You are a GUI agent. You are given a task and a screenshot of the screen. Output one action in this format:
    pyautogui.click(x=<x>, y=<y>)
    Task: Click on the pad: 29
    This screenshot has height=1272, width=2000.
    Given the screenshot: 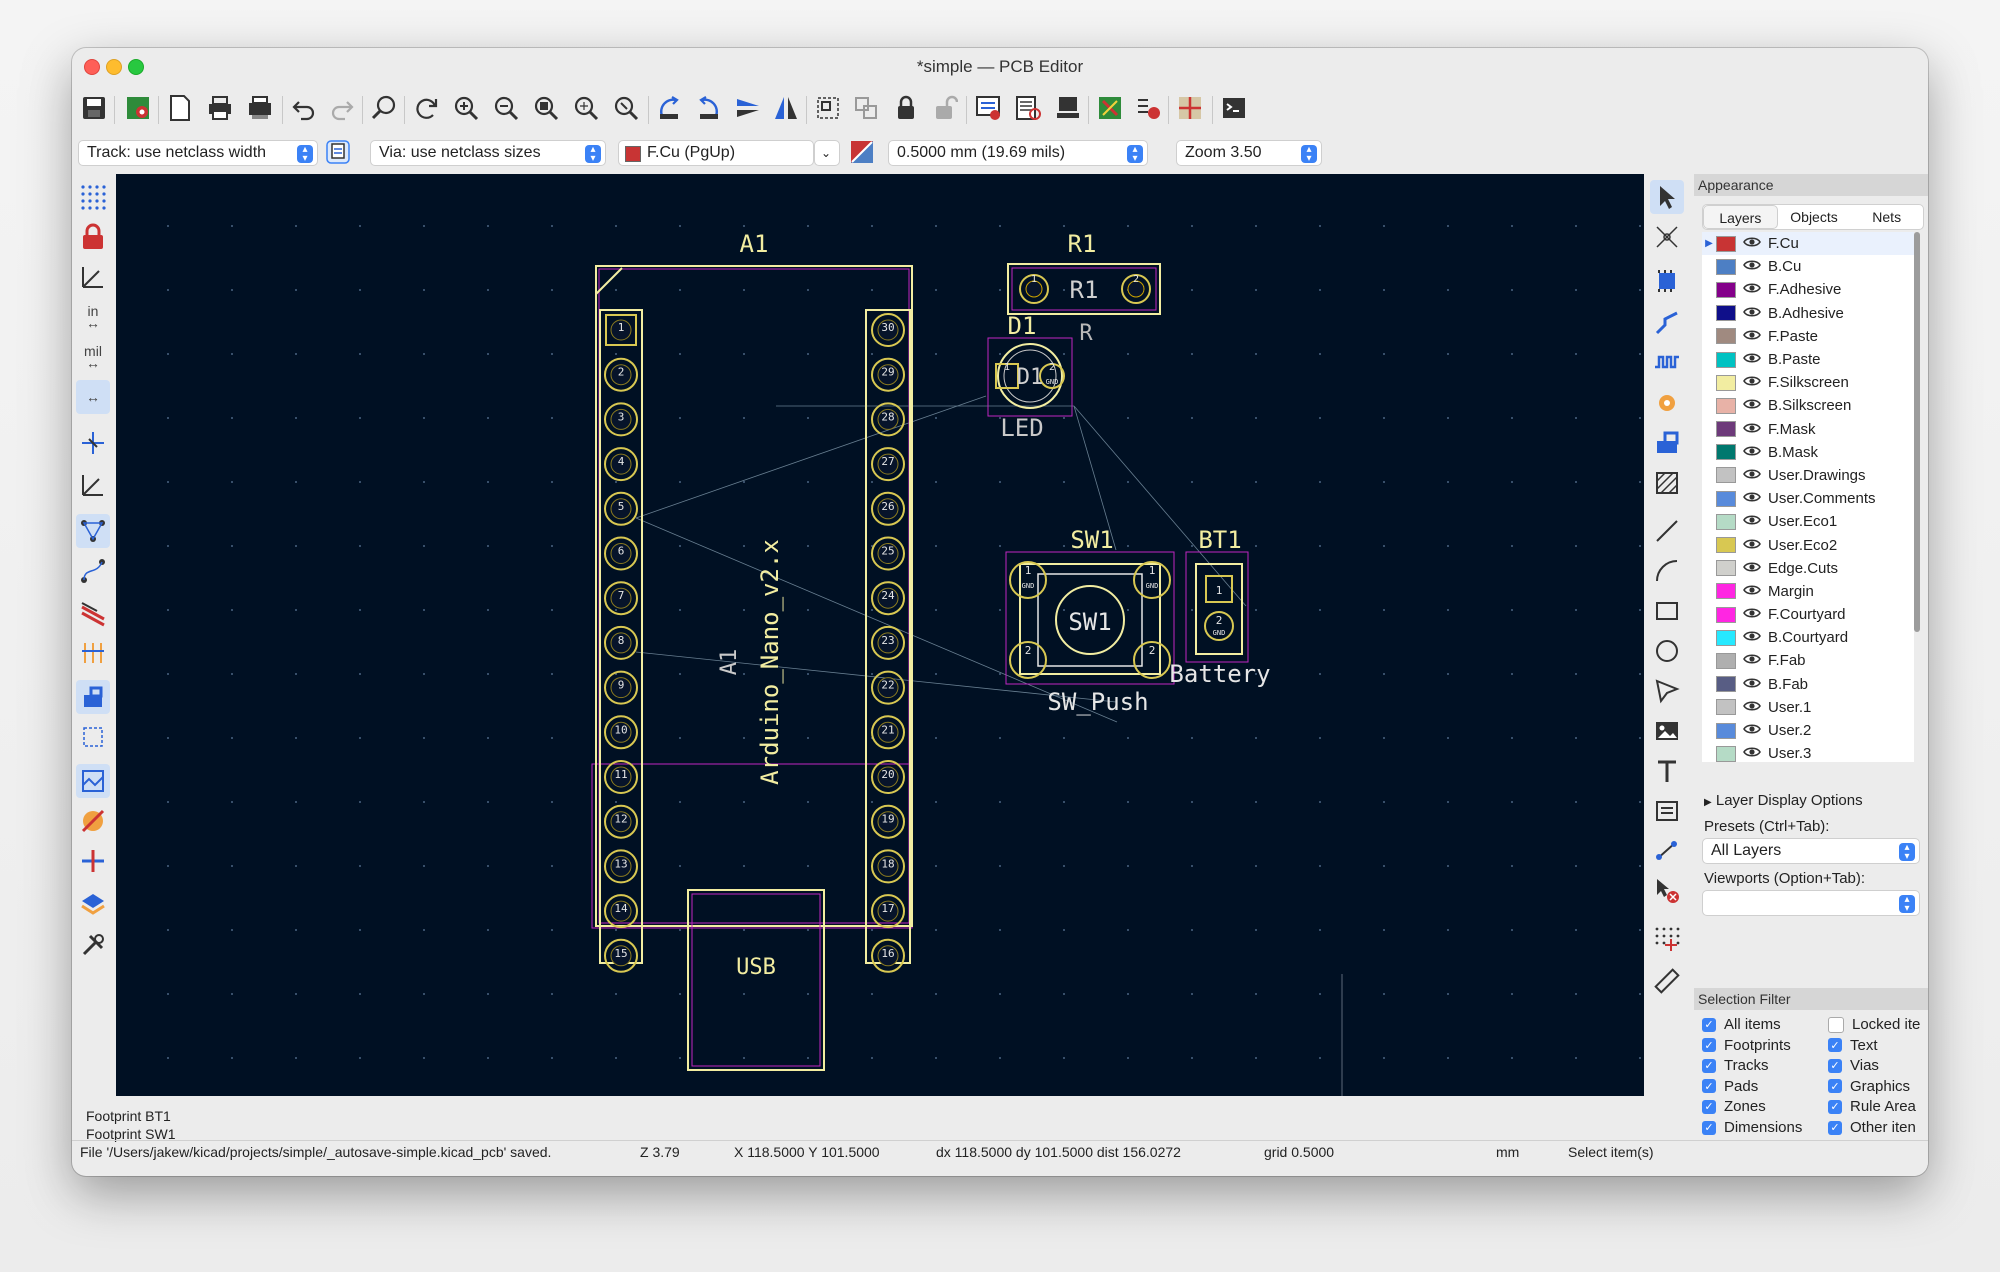 What is the action you would take?
    pyautogui.click(x=888, y=374)
    